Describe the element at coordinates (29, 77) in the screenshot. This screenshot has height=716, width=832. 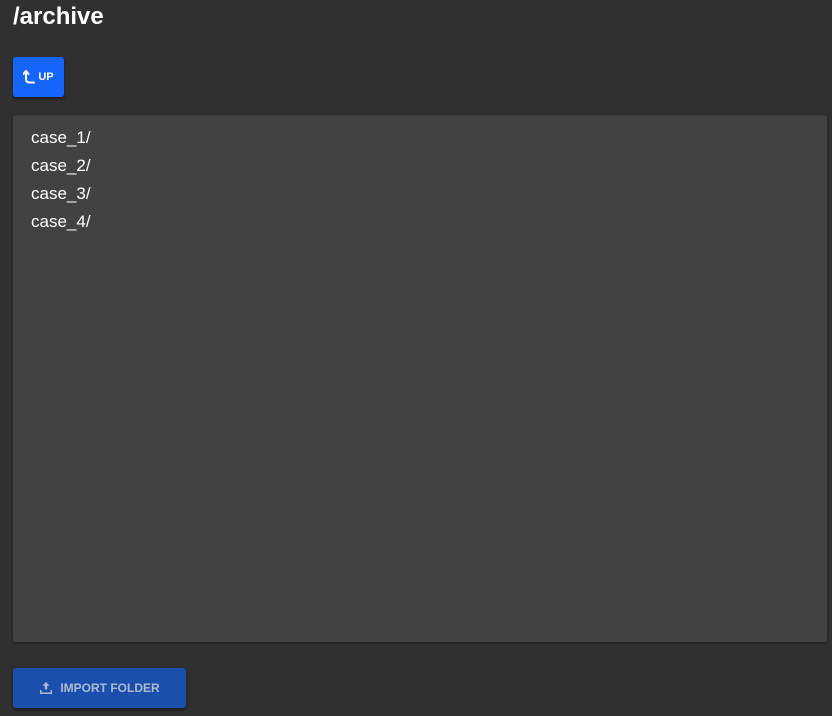
I see `level-up-arrow-icon` at that location.